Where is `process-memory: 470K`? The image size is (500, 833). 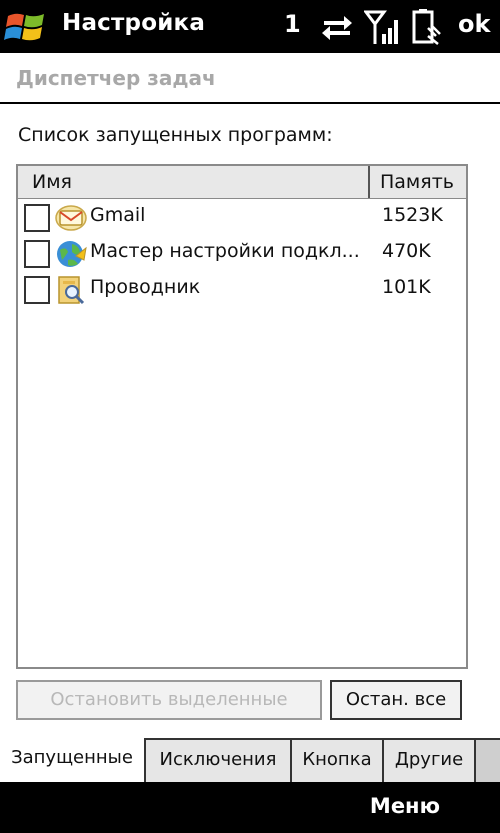
process-memory: 470K is located at coordinates (406, 251).